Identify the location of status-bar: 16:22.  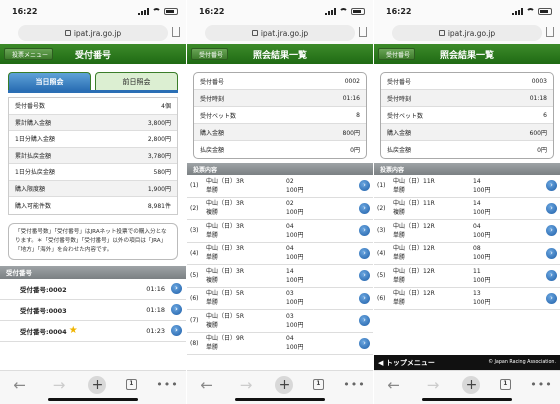
(467, 11).